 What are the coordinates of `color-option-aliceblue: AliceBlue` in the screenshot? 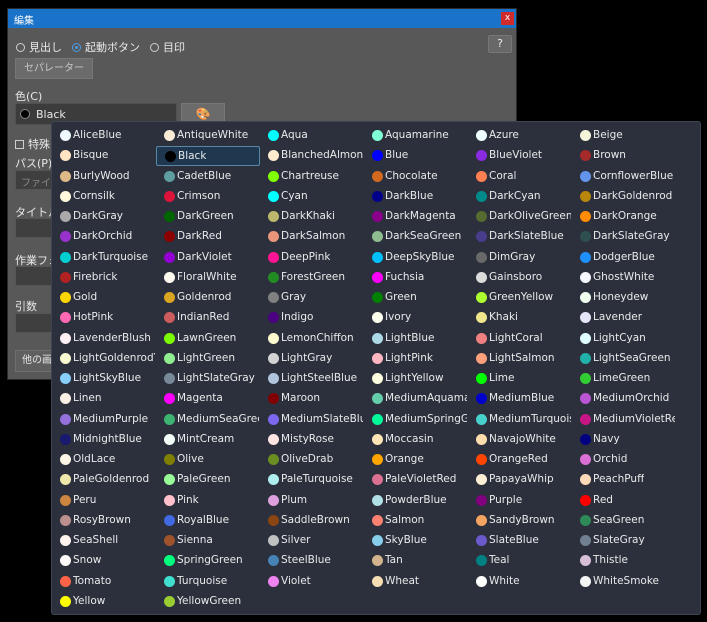 It's located at (104, 136).